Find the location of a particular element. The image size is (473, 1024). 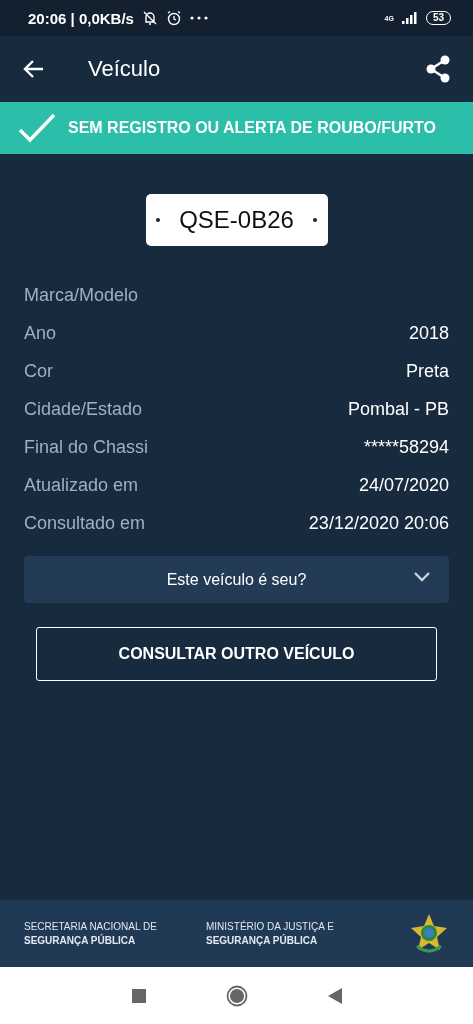

footer-text: MINISTÉRIO DA JUSTIÇA E is located at coordinates (270, 926).